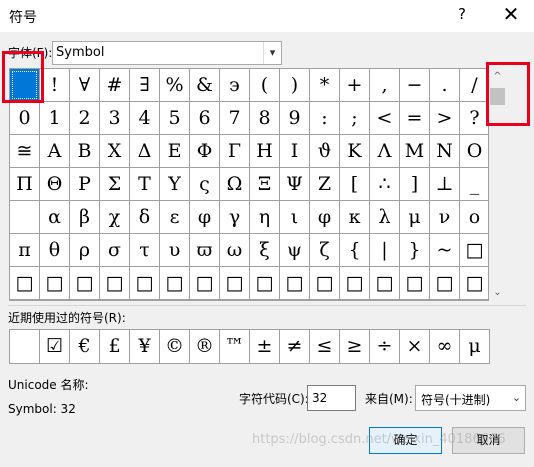 This screenshot has height=467, width=534. What do you see at coordinates (235, 118) in the screenshot?
I see `symbol-cell: 7` at bounding box center [235, 118].